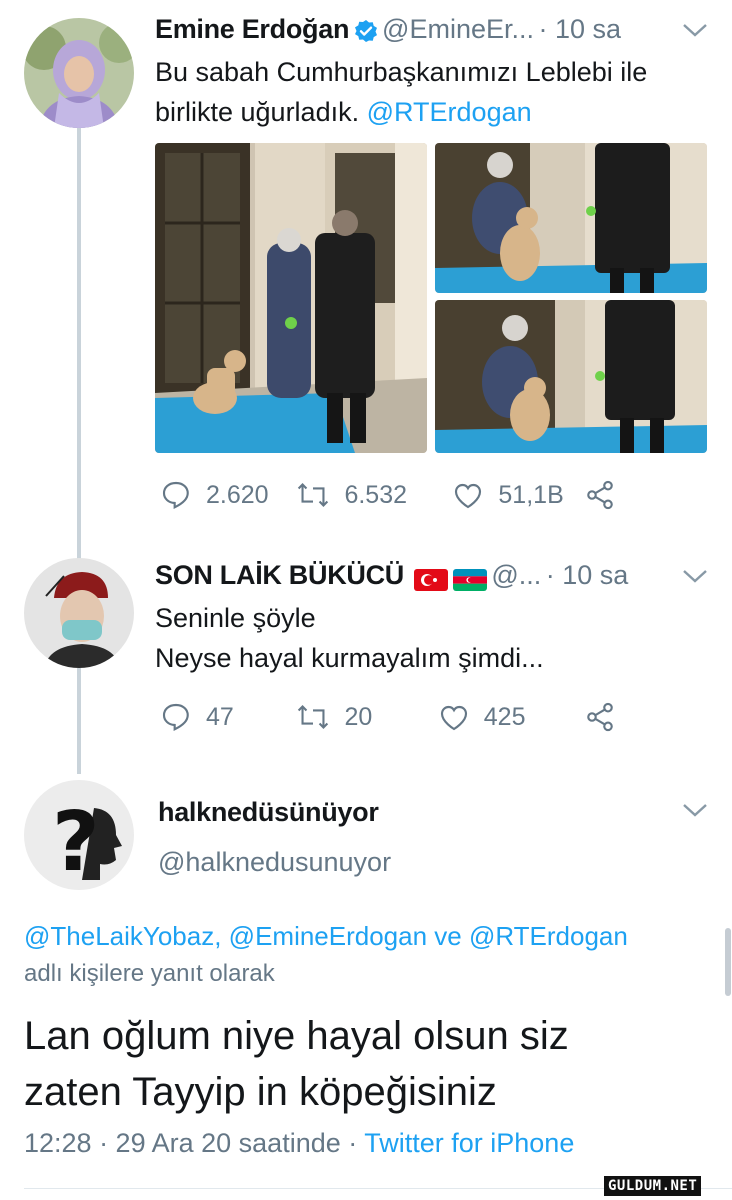 This screenshot has height=1200, width=732. What do you see at coordinates (149, 973) in the screenshot?
I see `reply-suffix: adlı kişilere yanıt olarak` at bounding box center [149, 973].